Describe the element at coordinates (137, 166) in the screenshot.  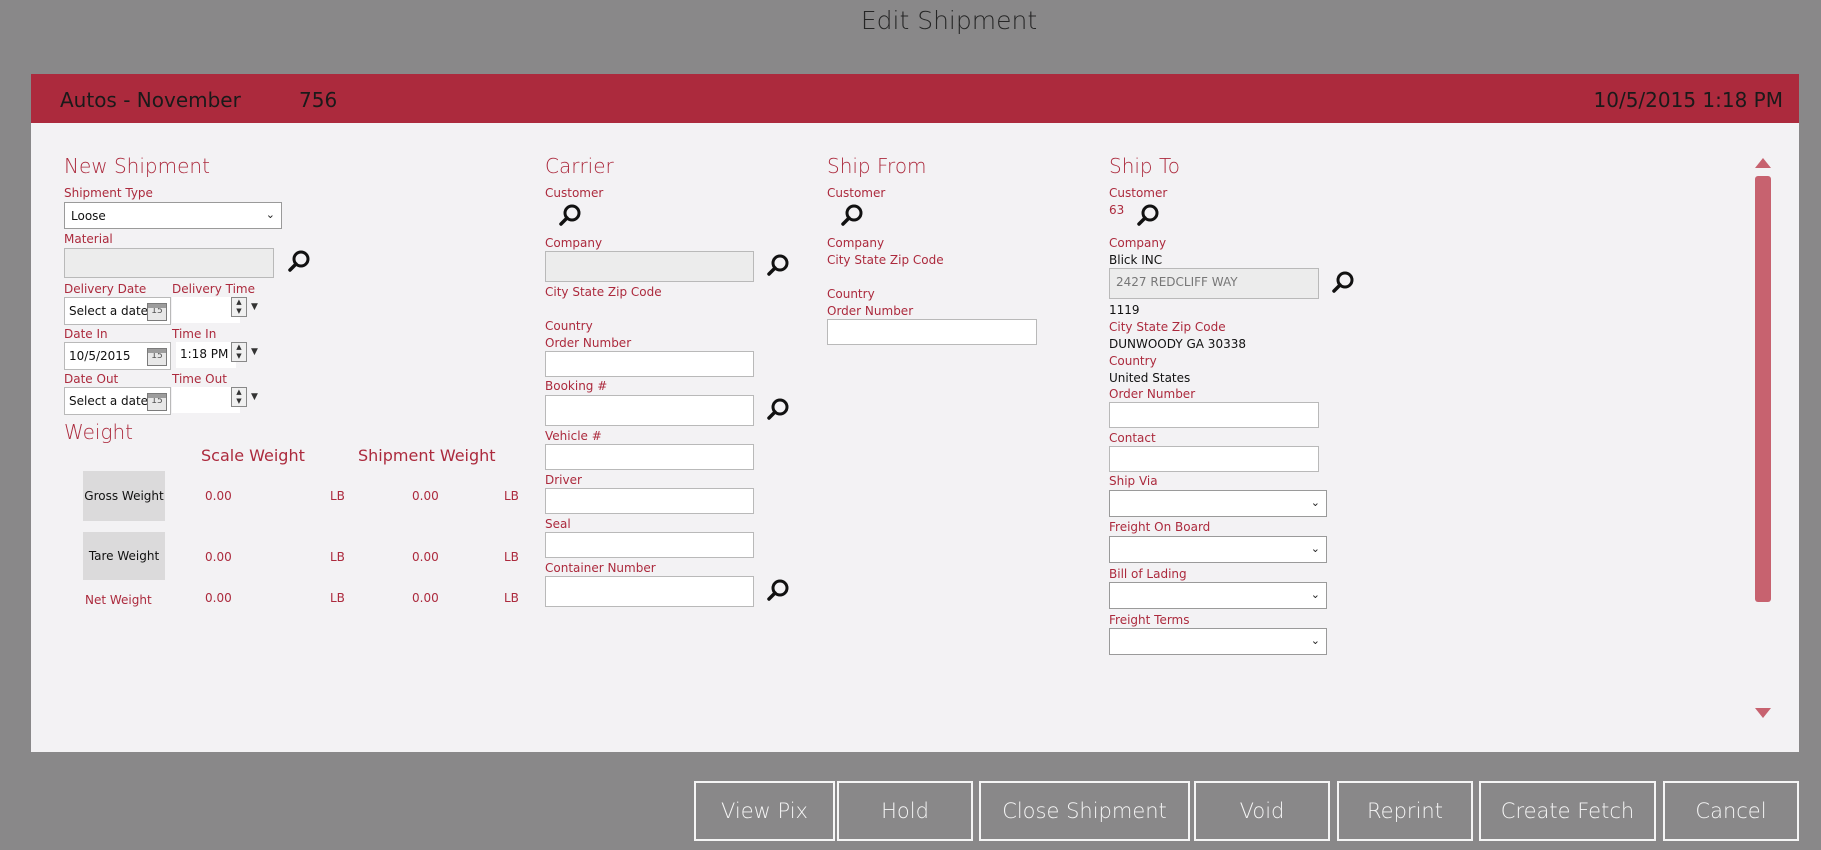
I see `new-shipment-title: New Shipment` at that location.